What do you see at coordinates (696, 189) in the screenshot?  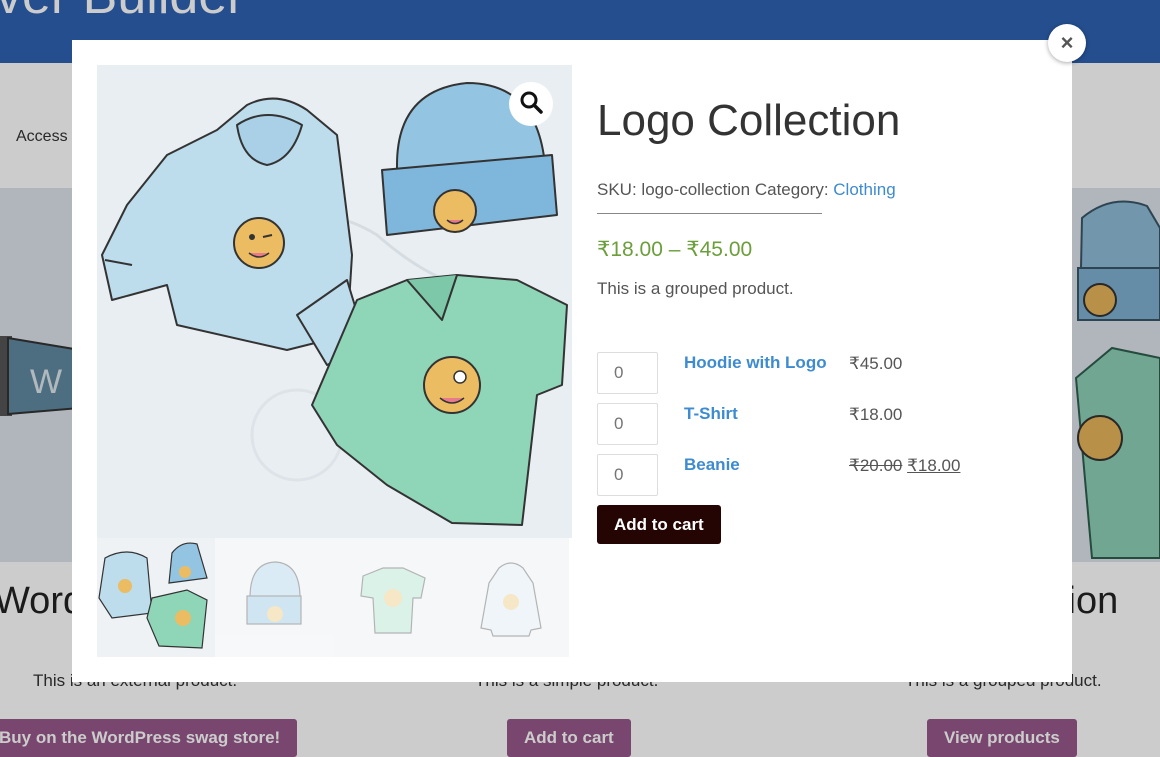 I see `sku-value: logo-collection` at bounding box center [696, 189].